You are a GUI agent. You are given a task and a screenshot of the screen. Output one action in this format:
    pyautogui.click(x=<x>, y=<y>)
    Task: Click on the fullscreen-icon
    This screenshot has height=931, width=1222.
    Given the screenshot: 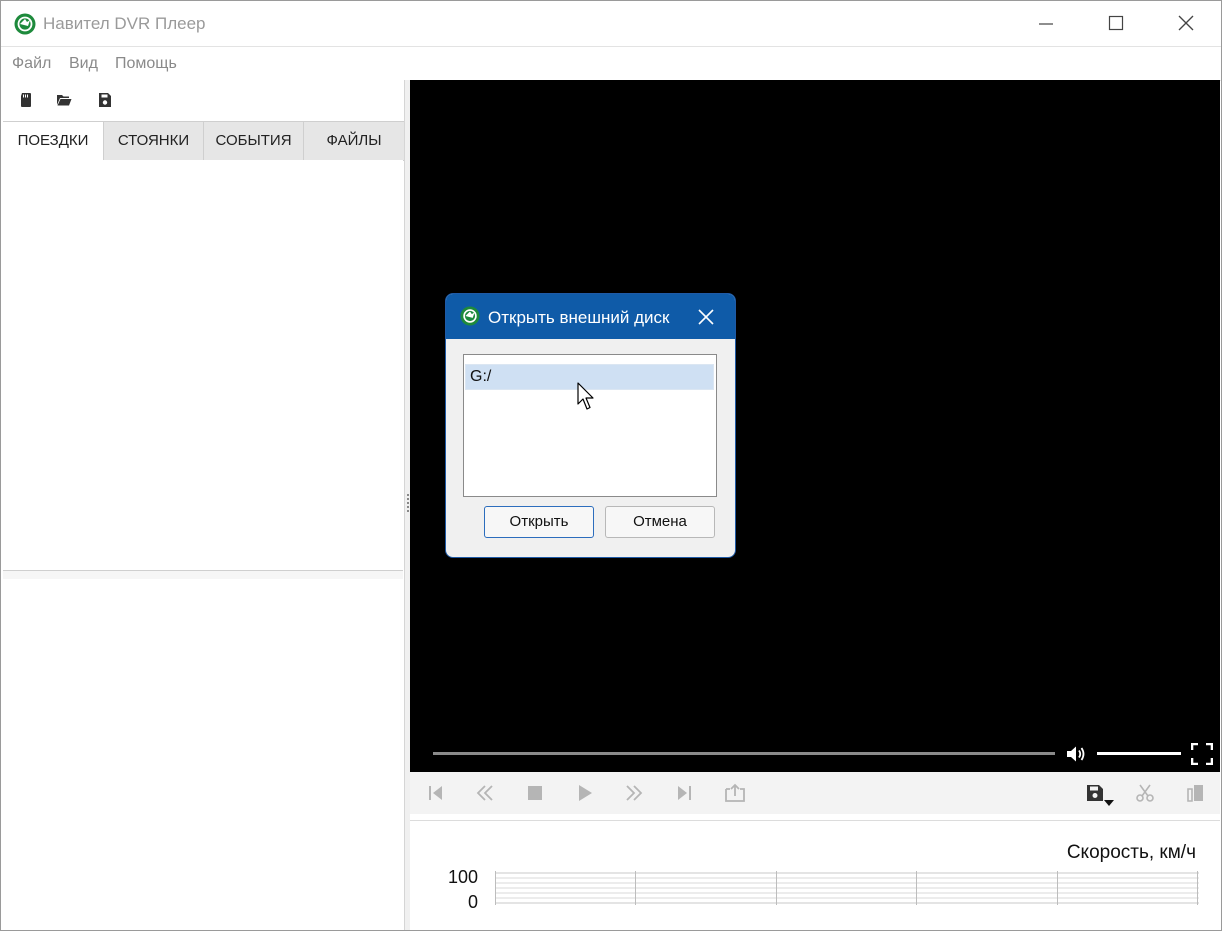 What is the action you would take?
    pyautogui.click(x=1202, y=754)
    